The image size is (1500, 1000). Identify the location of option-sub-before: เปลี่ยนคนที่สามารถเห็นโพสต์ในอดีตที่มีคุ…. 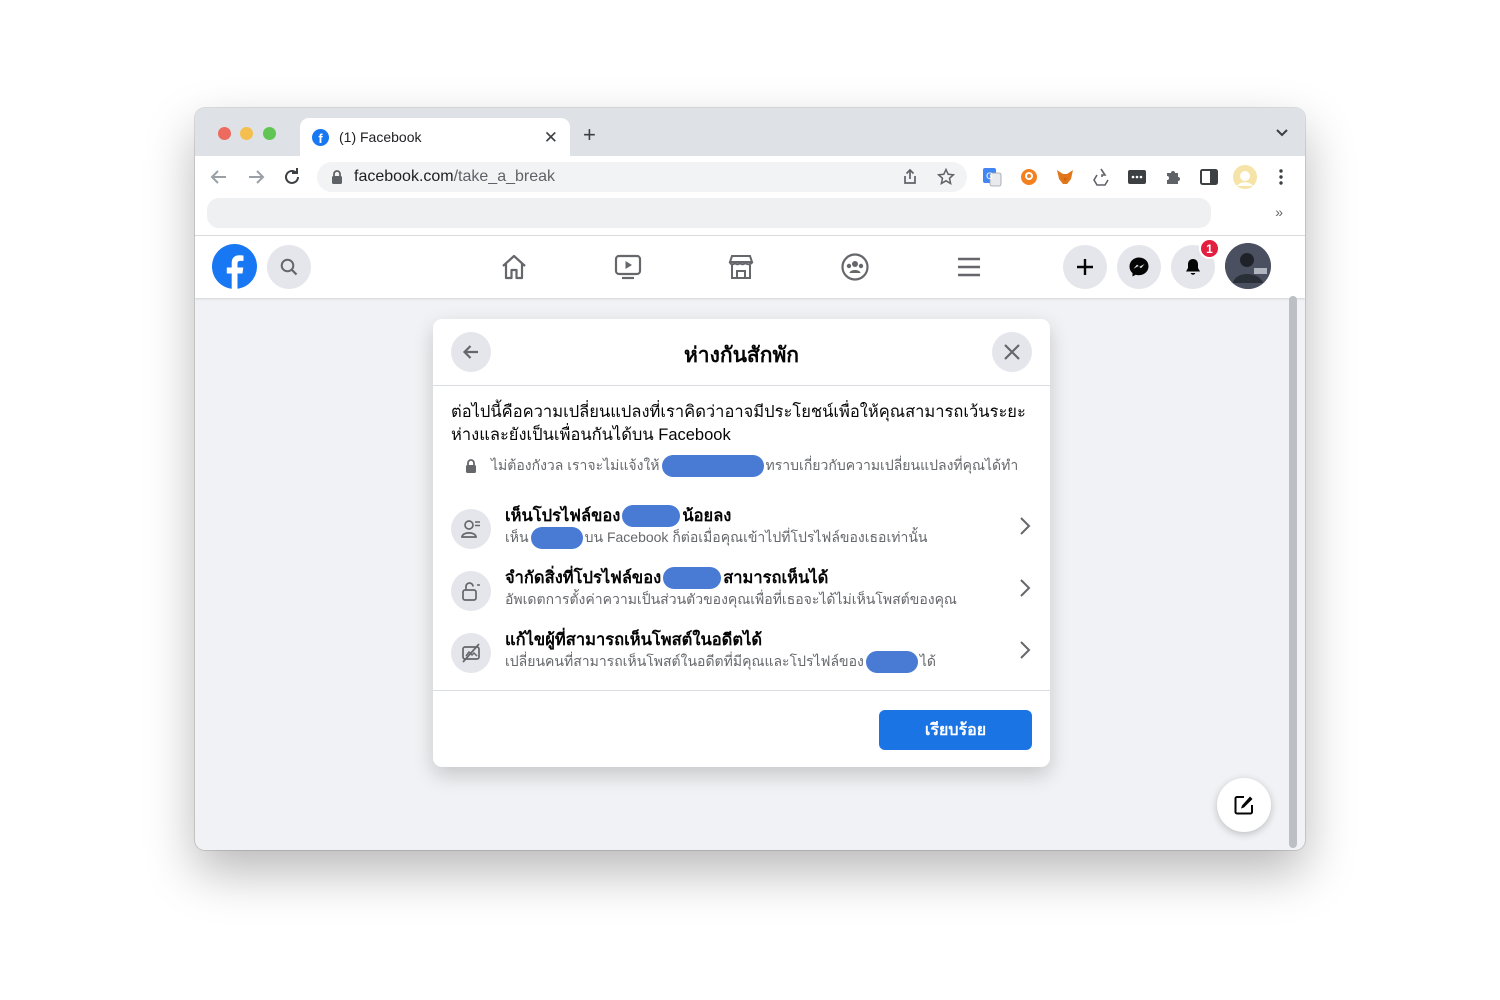
(684, 661).